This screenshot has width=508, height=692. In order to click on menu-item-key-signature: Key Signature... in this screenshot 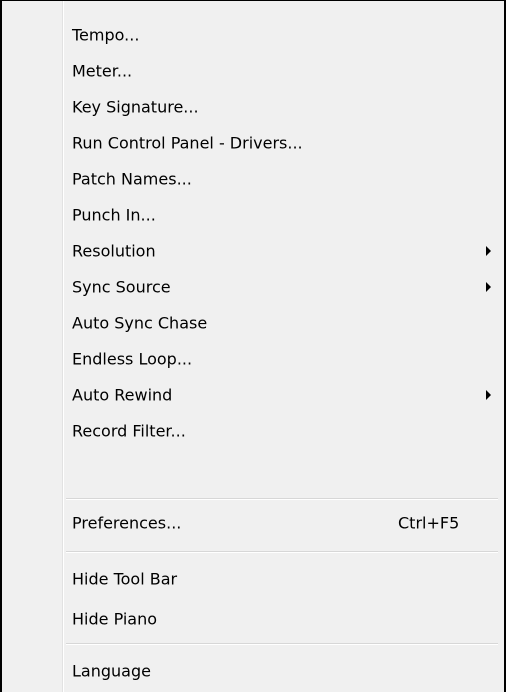, I will do `click(253, 107)`.